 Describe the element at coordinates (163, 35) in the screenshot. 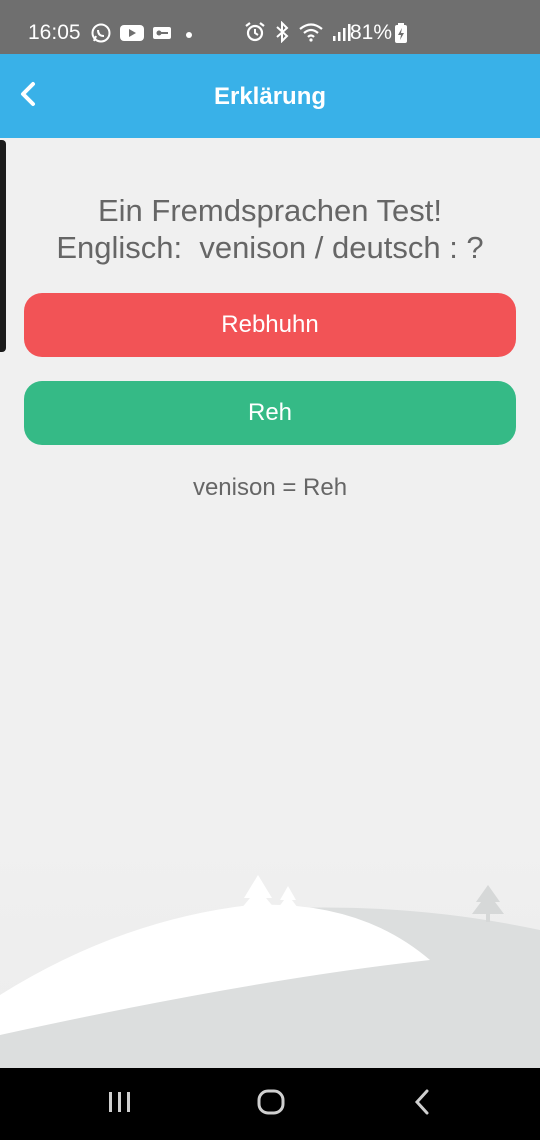

I see `vpn-key-icon` at that location.